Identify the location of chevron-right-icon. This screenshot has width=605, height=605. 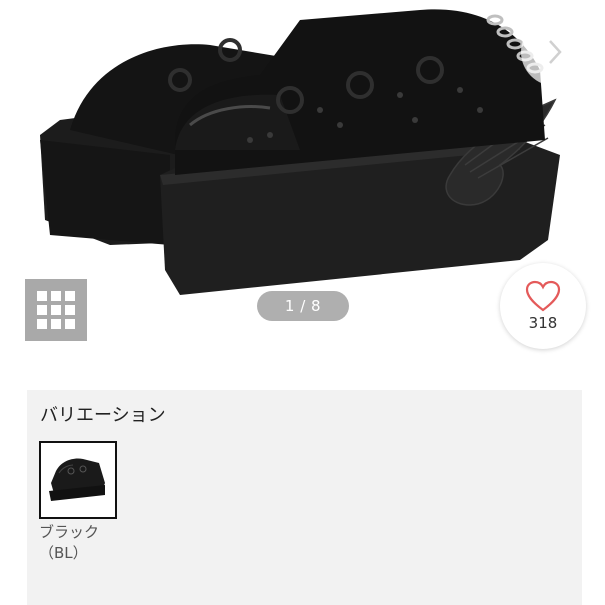
(555, 52).